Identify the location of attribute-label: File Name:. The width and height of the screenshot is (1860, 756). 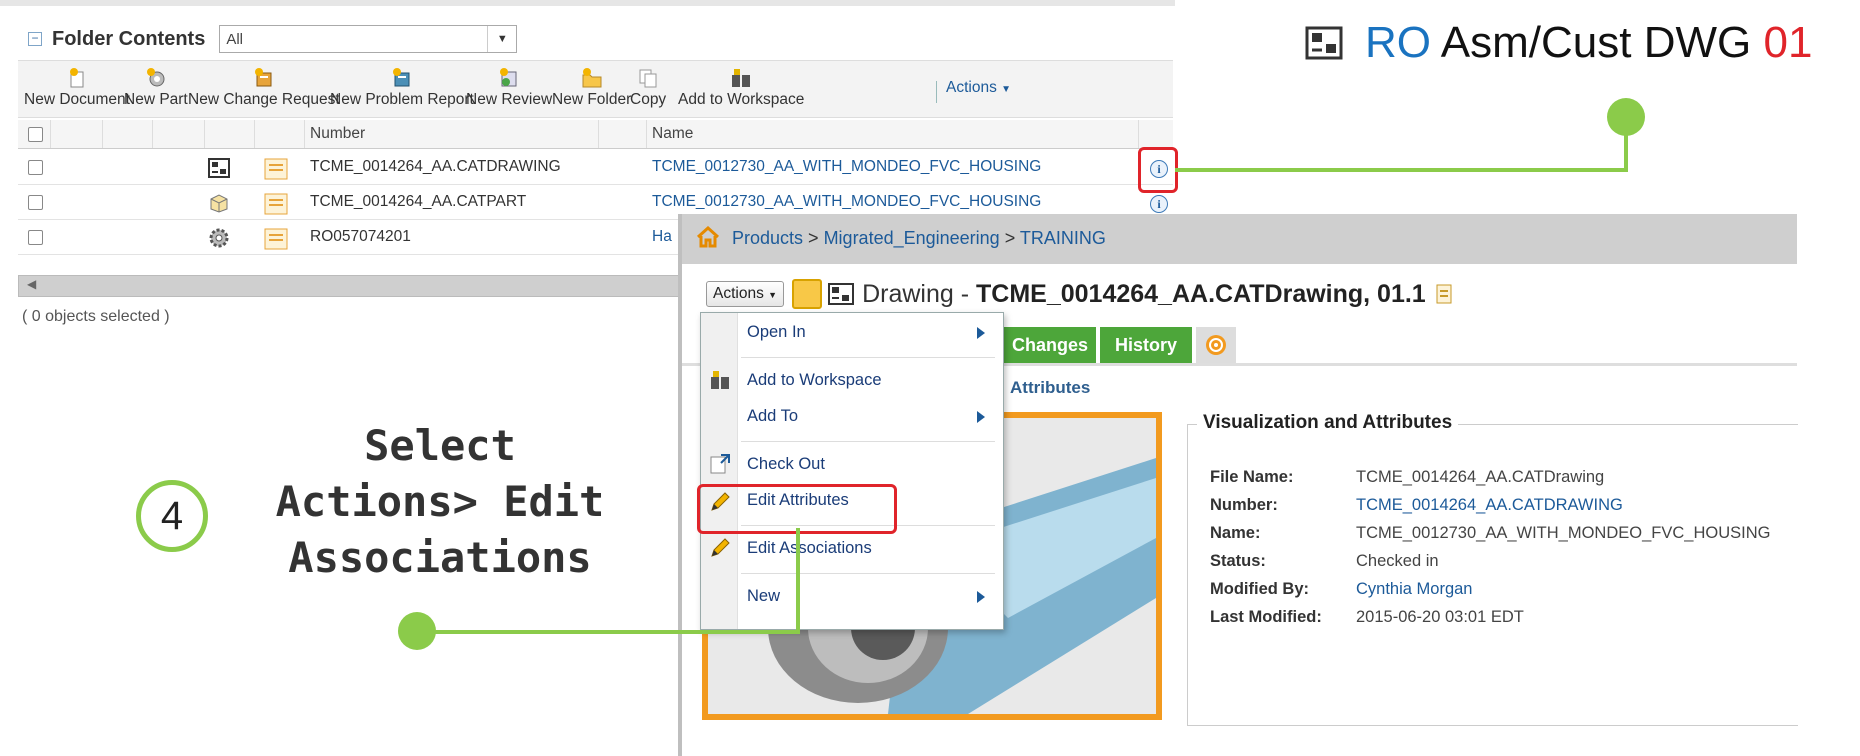
(1252, 477).